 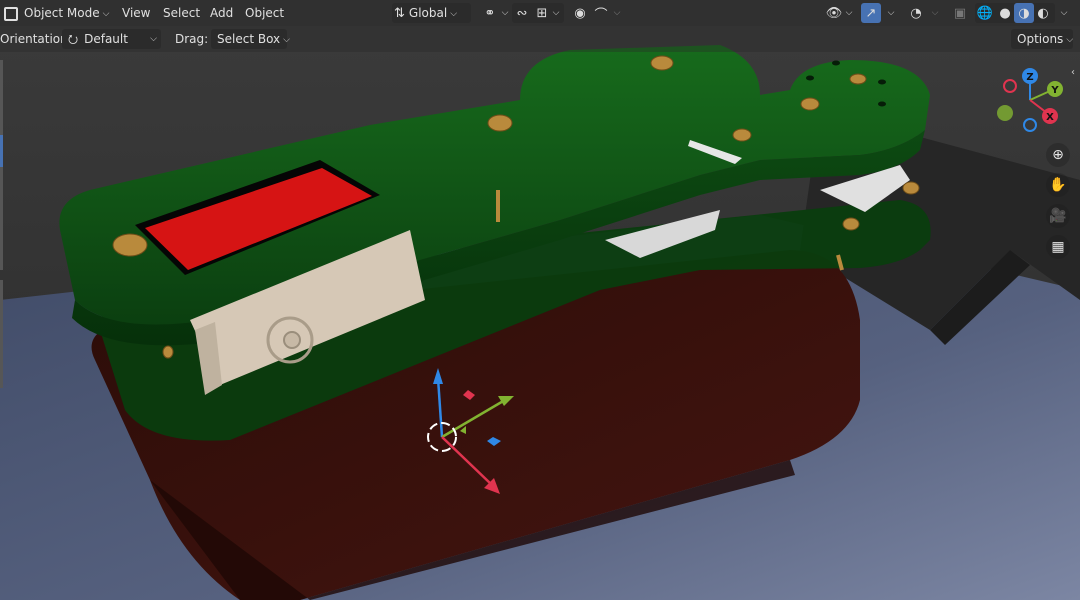 What do you see at coordinates (1058, 247) in the screenshot?
I see `grid-icon: ▦` at bounding box center [1058, 247].